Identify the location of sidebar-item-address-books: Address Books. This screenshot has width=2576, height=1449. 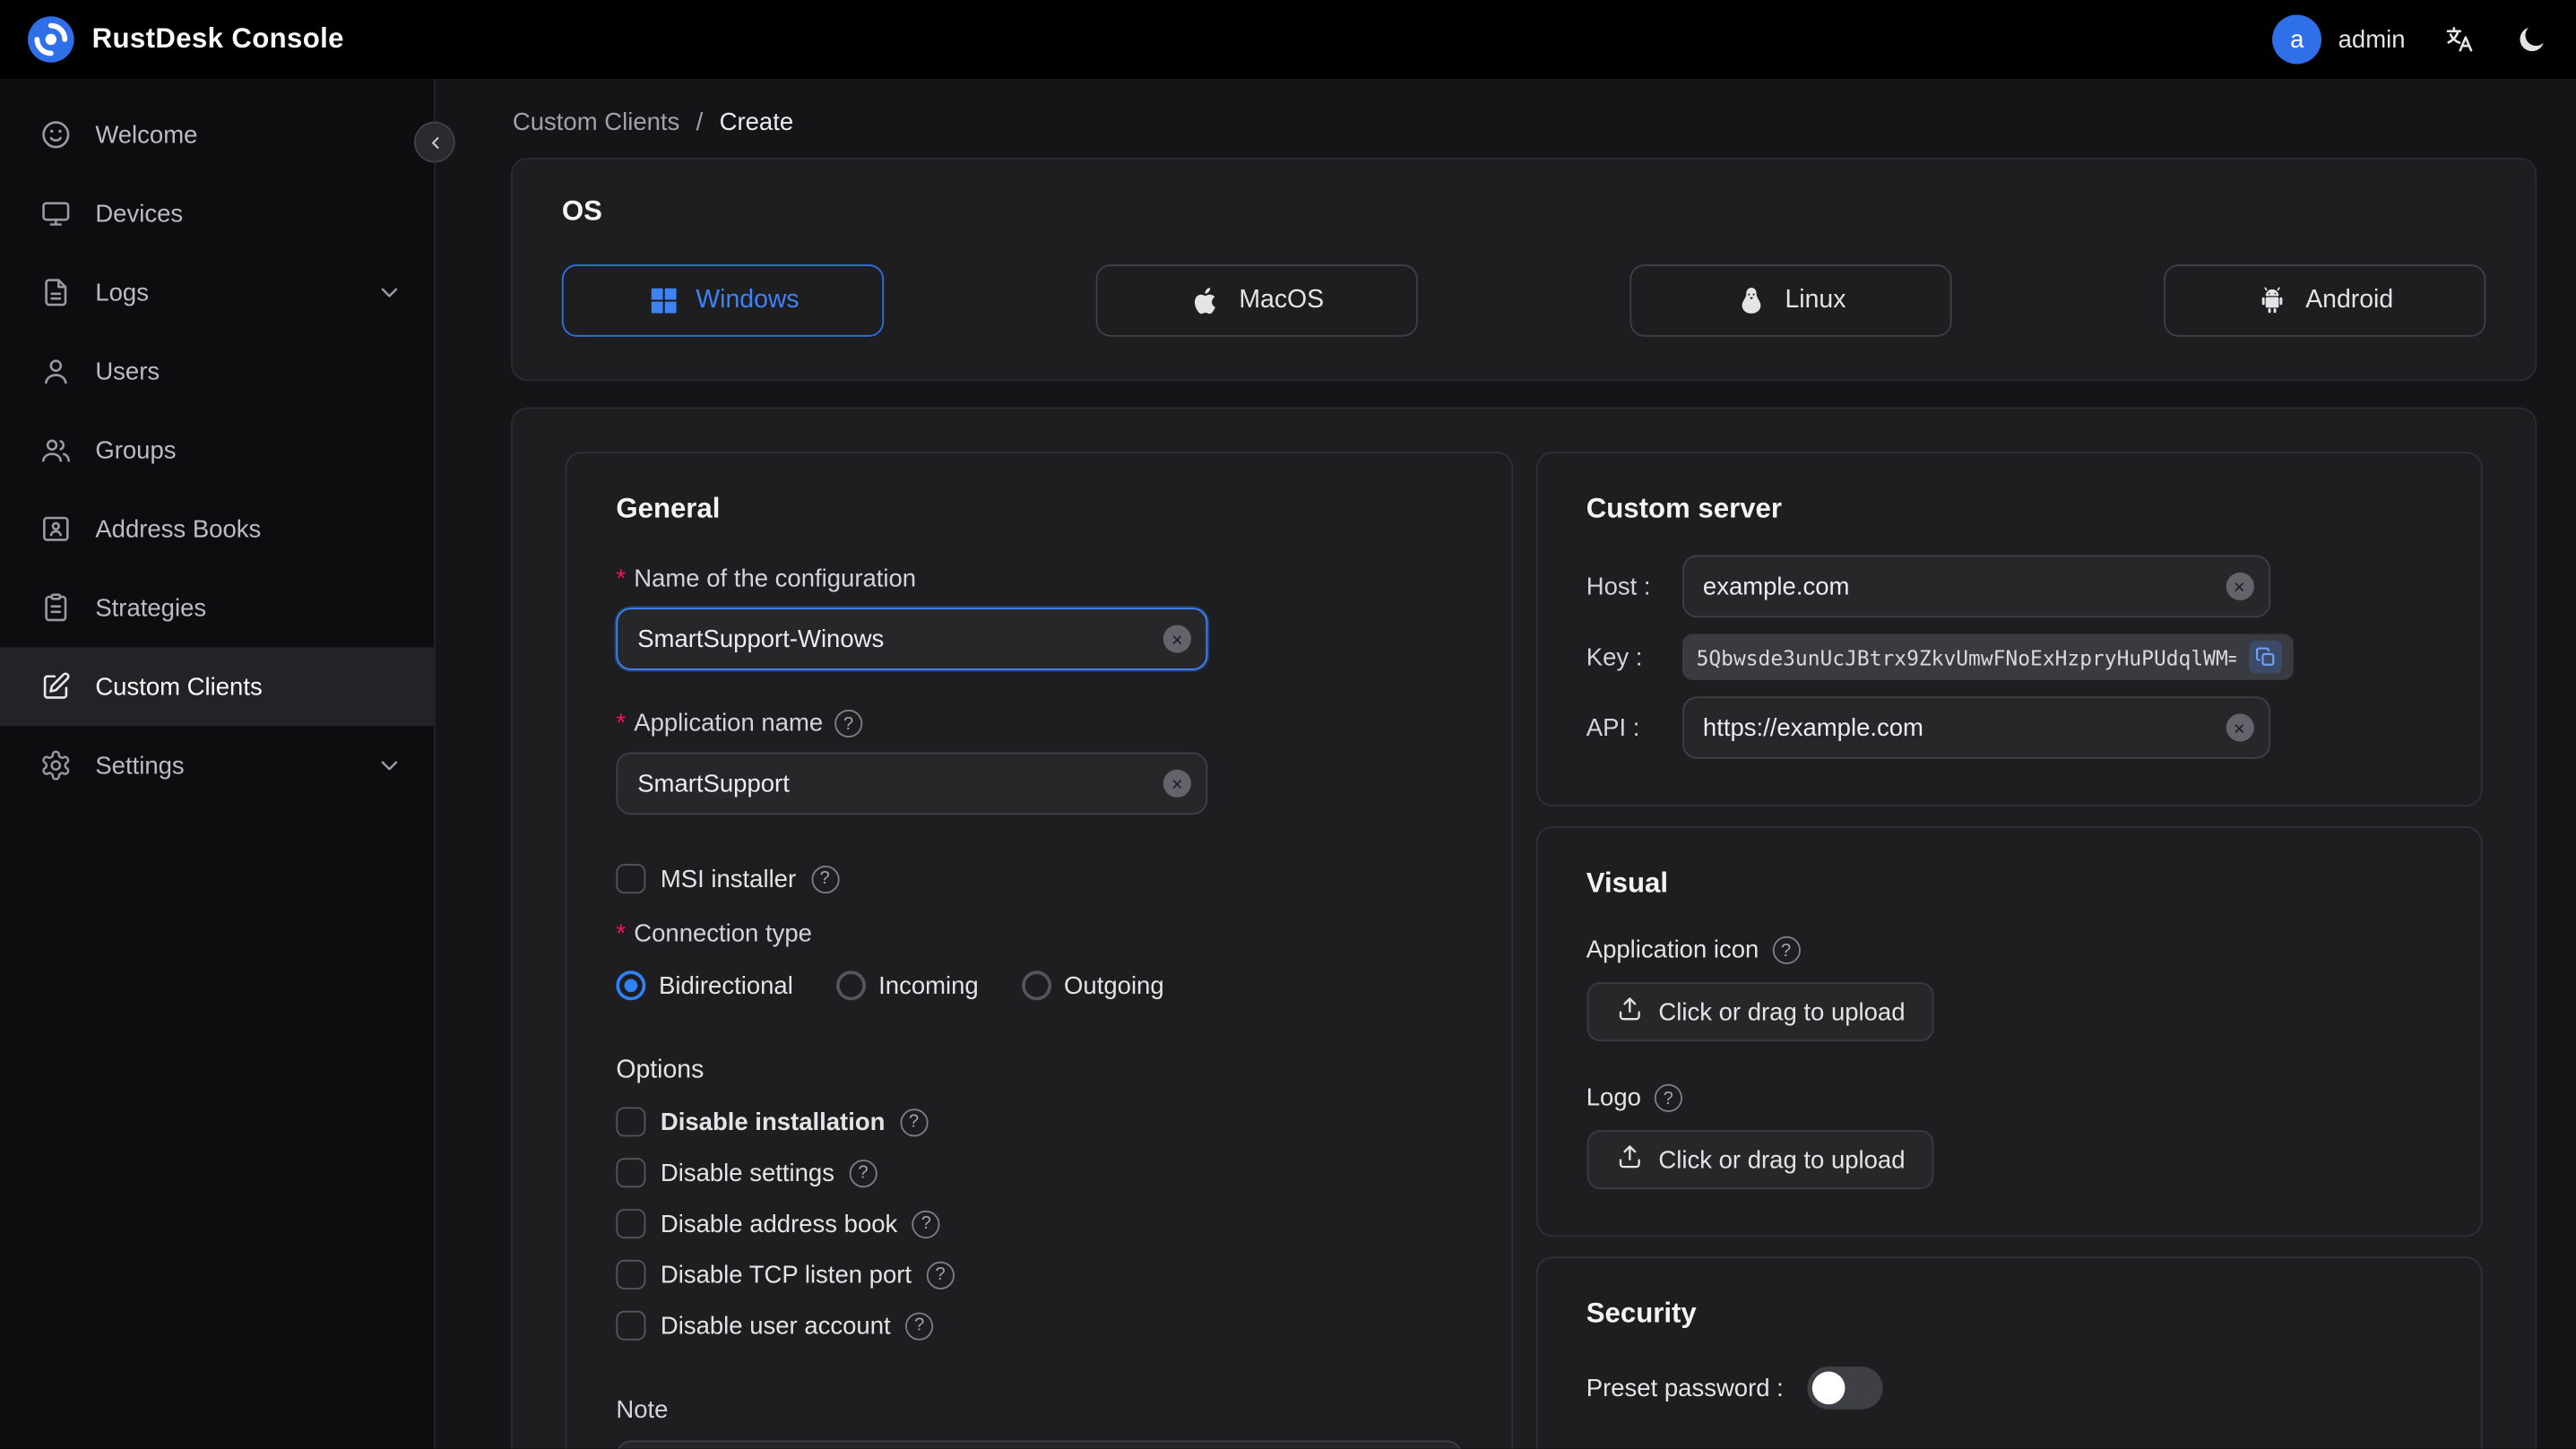
(217, 528).